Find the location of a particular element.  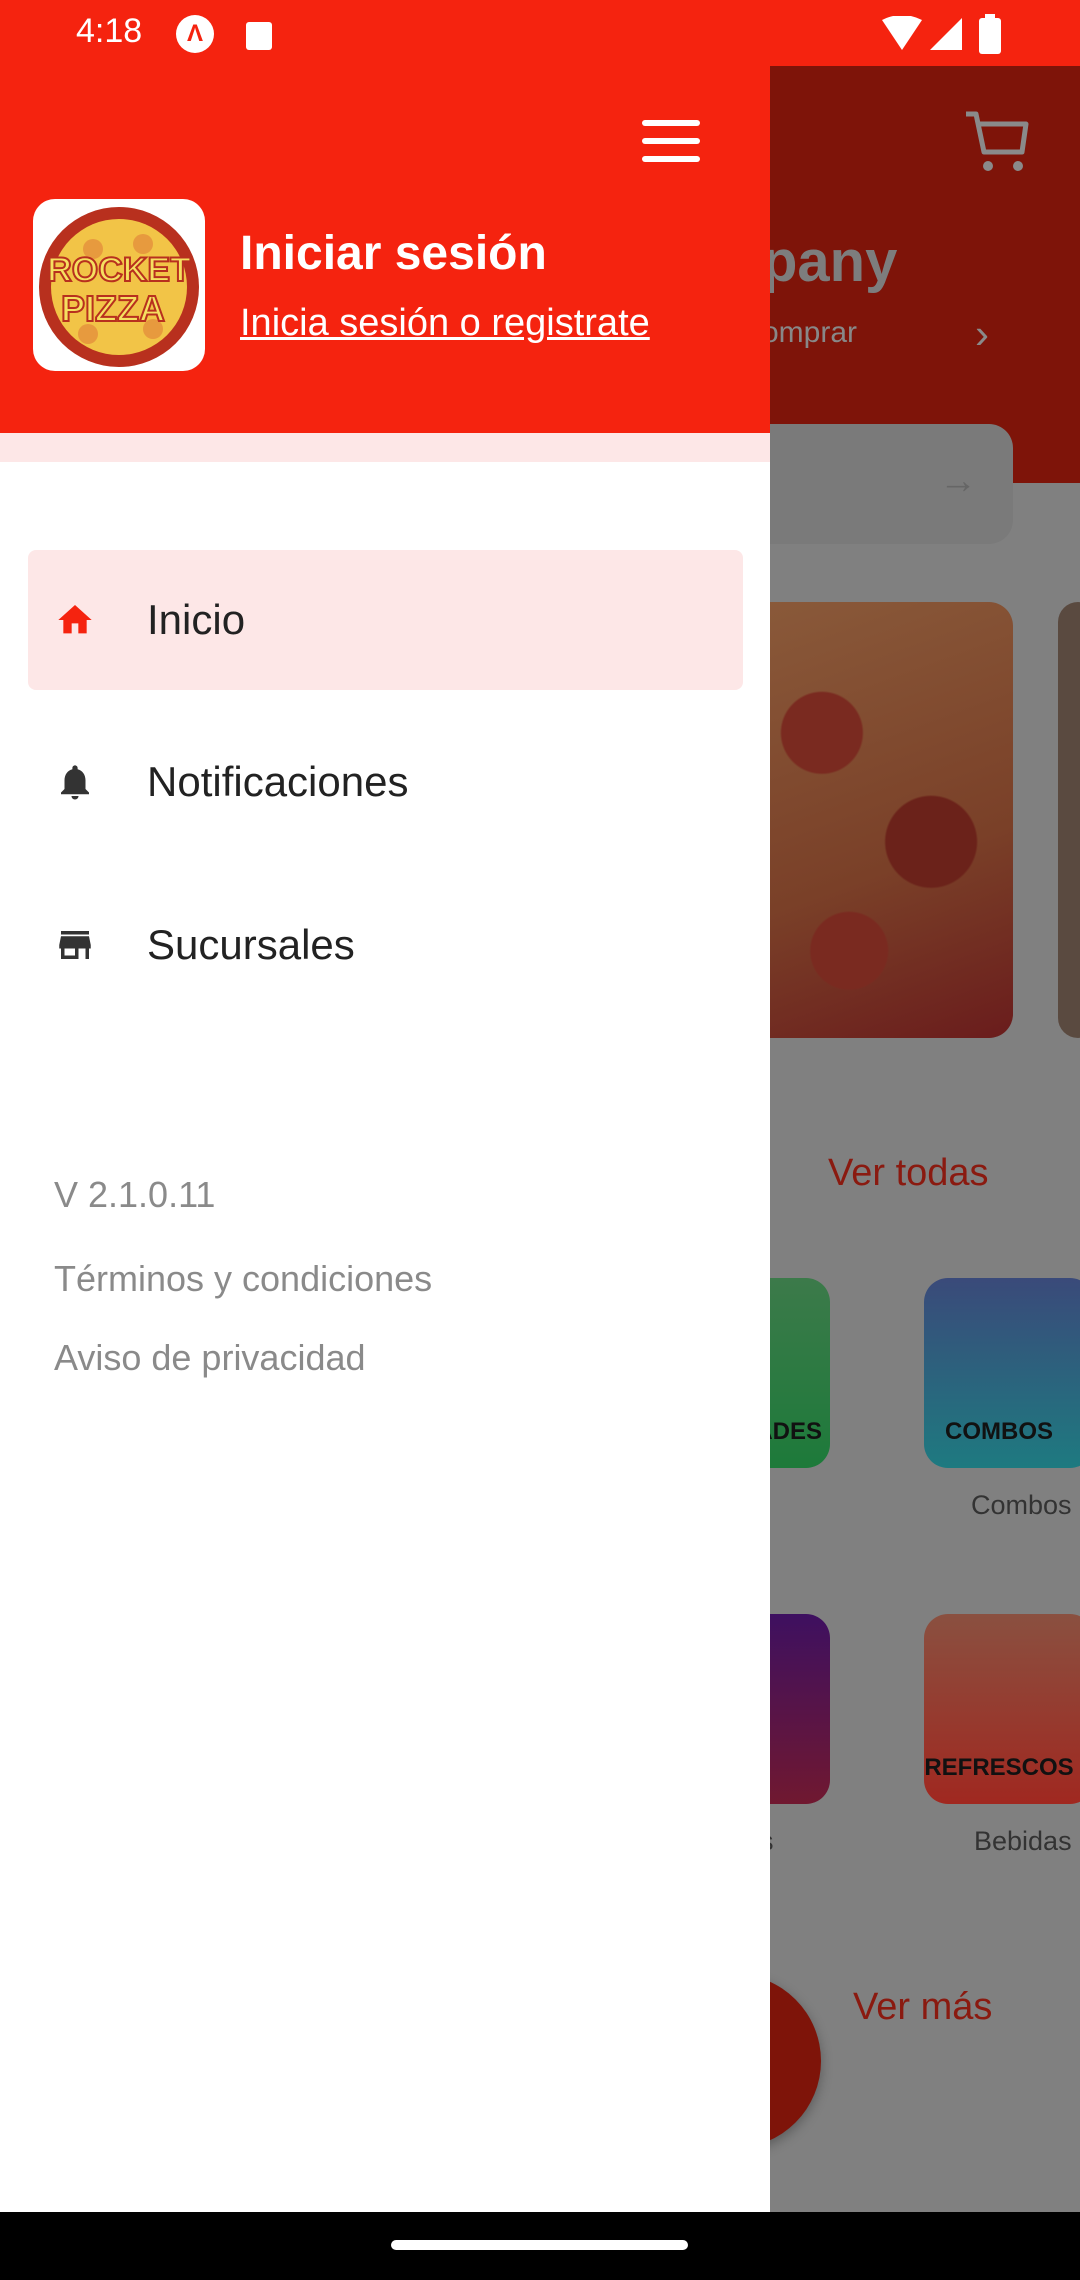

privacy-link: Aviso de privacidad is located at coordinates (210, 1358).